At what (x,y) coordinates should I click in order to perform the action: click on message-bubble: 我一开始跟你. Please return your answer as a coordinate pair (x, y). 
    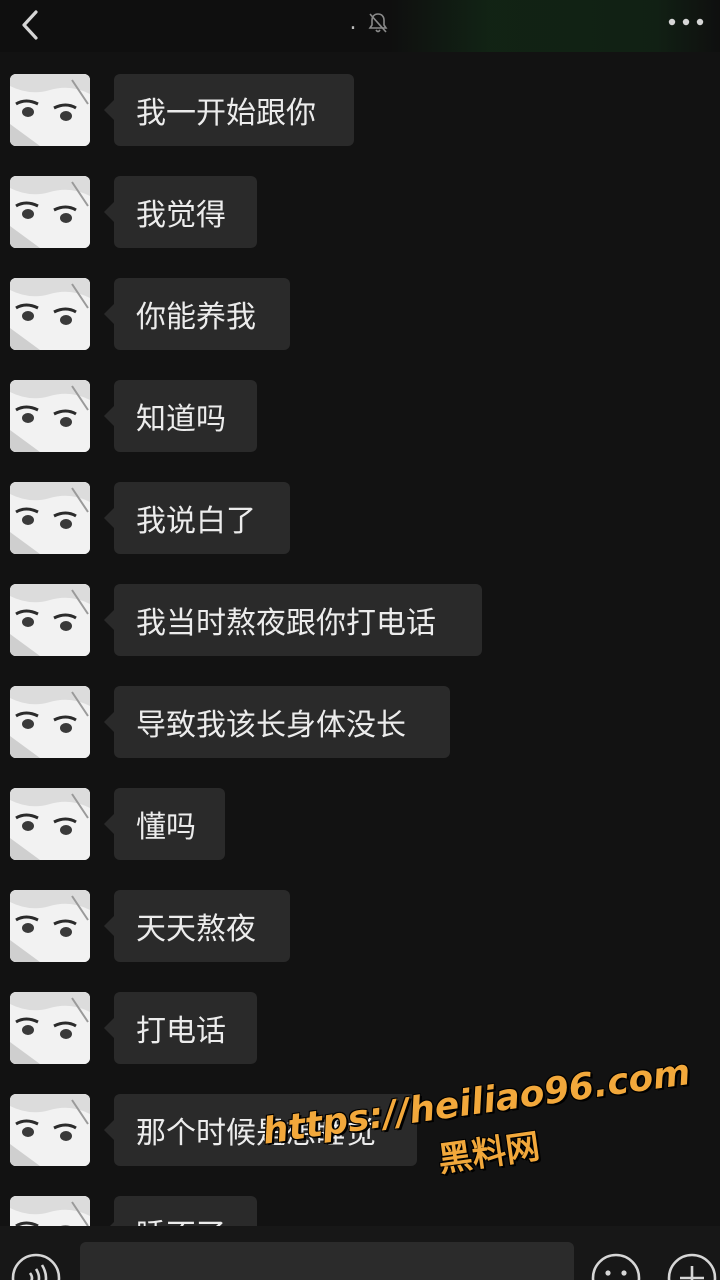
    Looking at the image, I should click on (229, 110).